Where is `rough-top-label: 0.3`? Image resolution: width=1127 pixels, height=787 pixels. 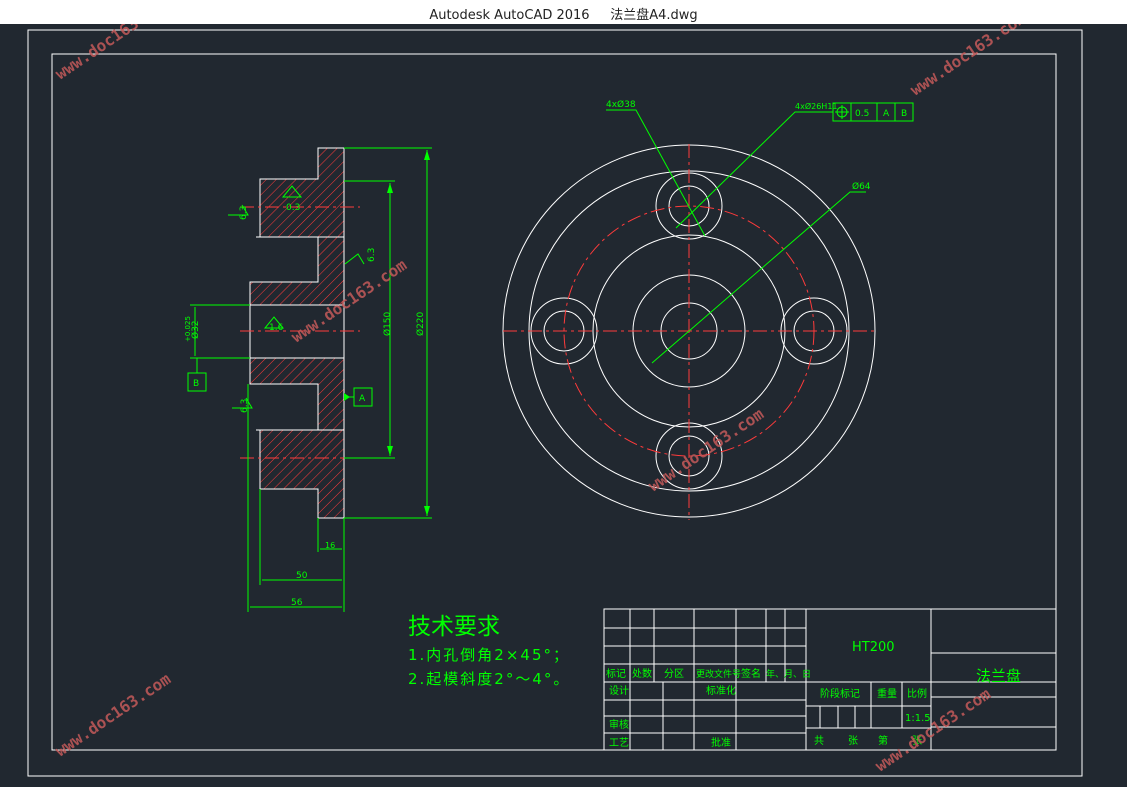
rough-top-label: 0.3 is located at coordinates (293, 208).